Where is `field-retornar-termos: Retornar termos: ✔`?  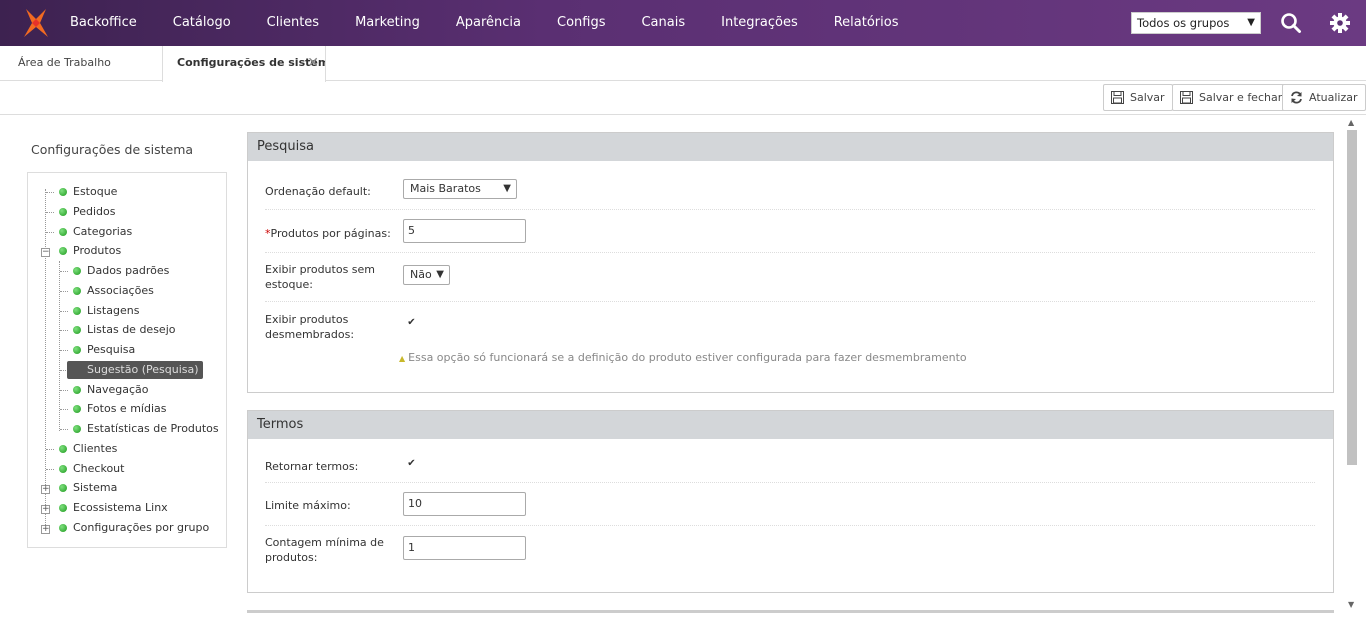 field-retornar-termos: Retornar termos: ✔ is located at coordinates (790, 461).